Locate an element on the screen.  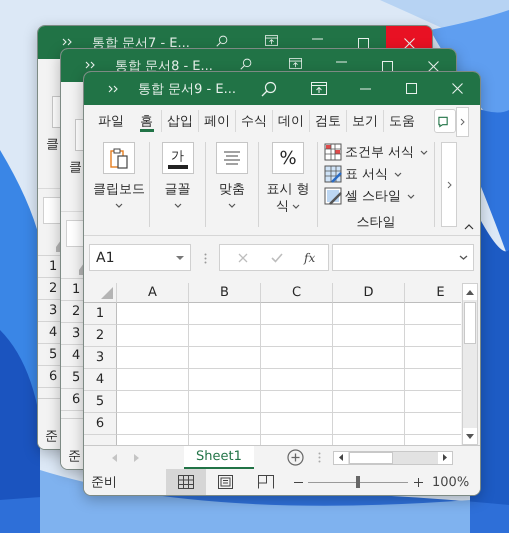
arrow-up-icon is located at coordinates (470, 292).